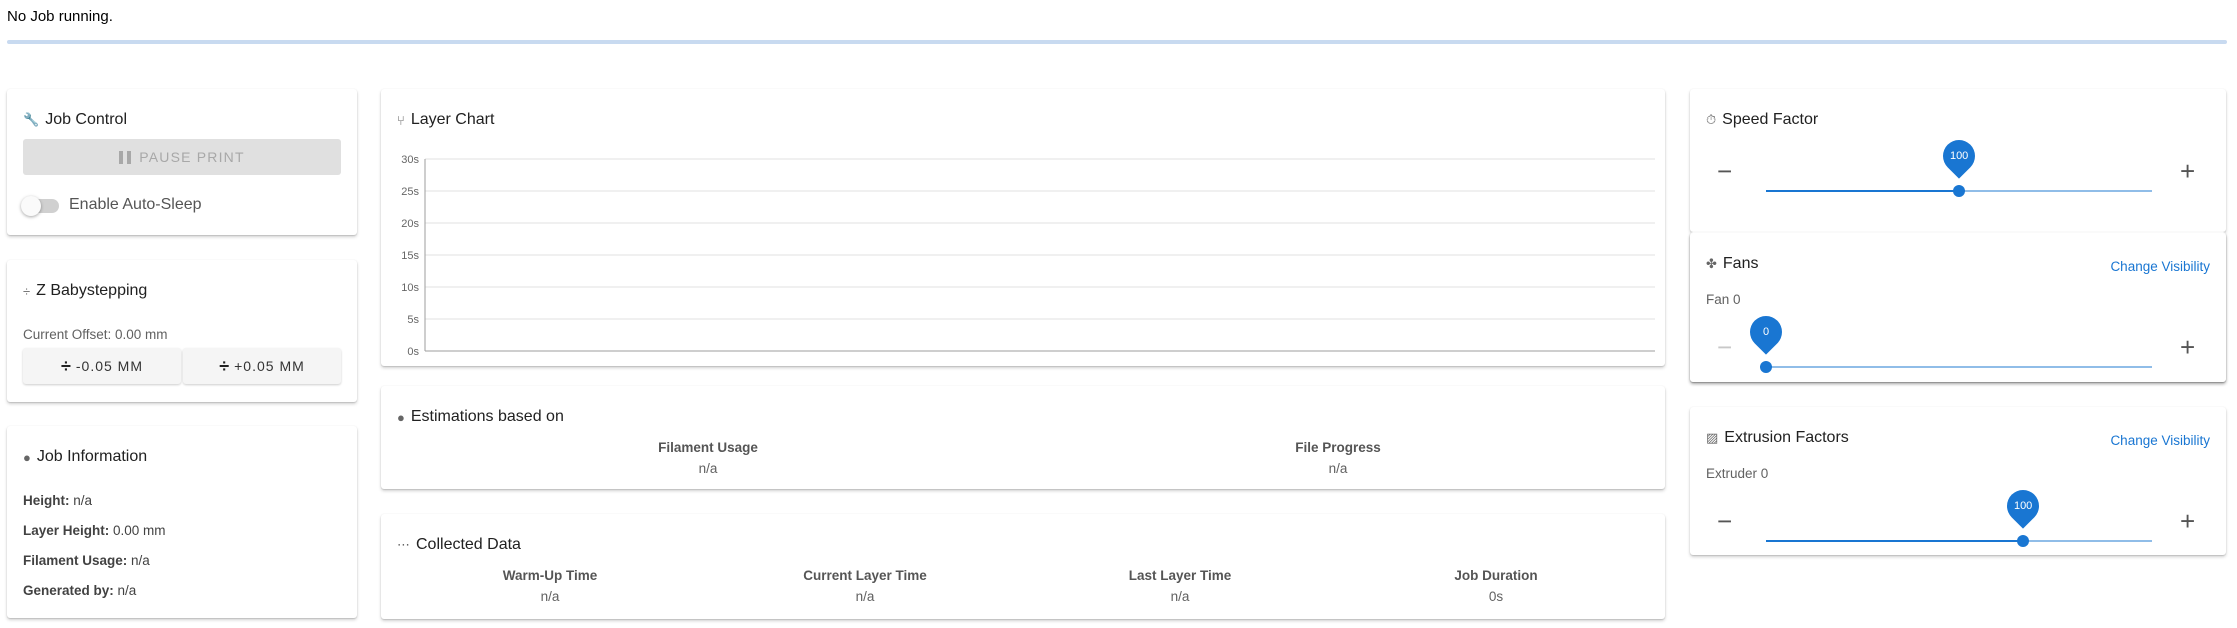 Image resolution: width=2237 pixels, height=628 pixels. Describe the element at coordinates (865, 586) in the screenshot. I see `collected-current-layer-time: Current Layer Time n/a` at that location.